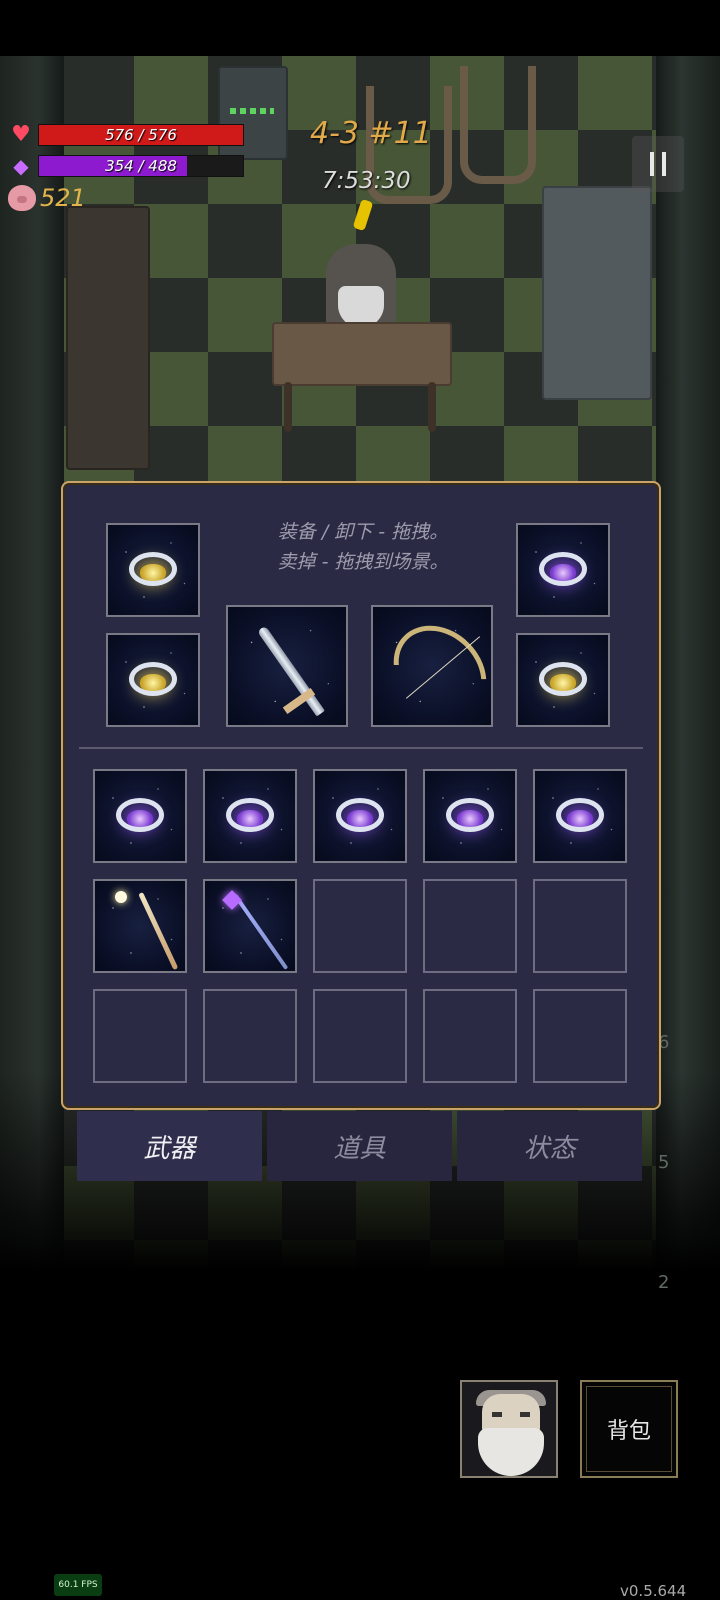  Describe the element at coordinates (658, 164) in the screenshot. I see `pause-button` at that location.